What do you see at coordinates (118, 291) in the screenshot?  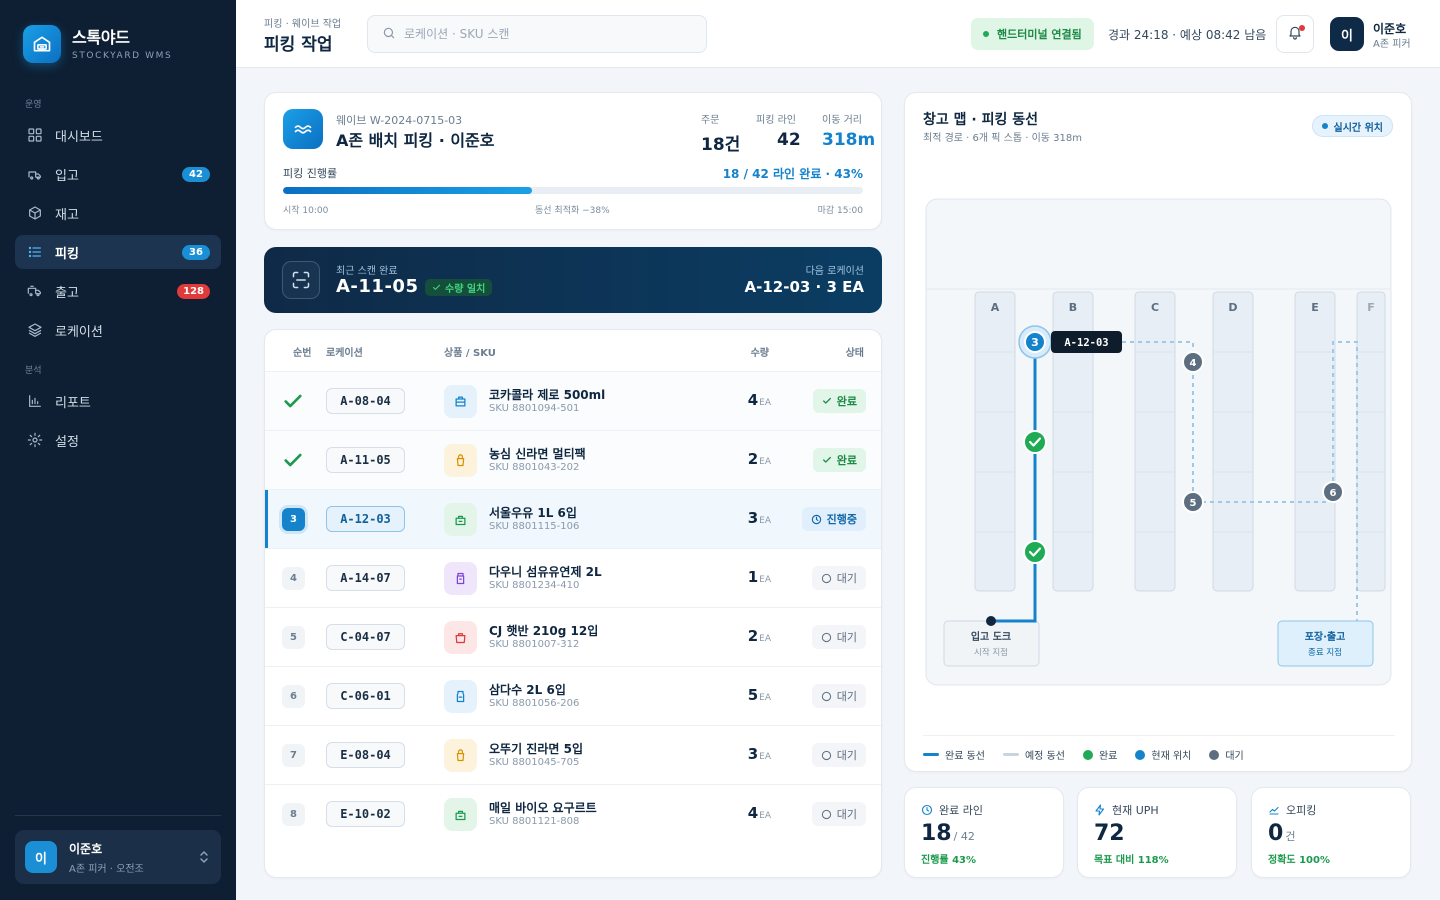 I see `sidebar-item-outbound: 출고 128` at bounding box center [118, 291].